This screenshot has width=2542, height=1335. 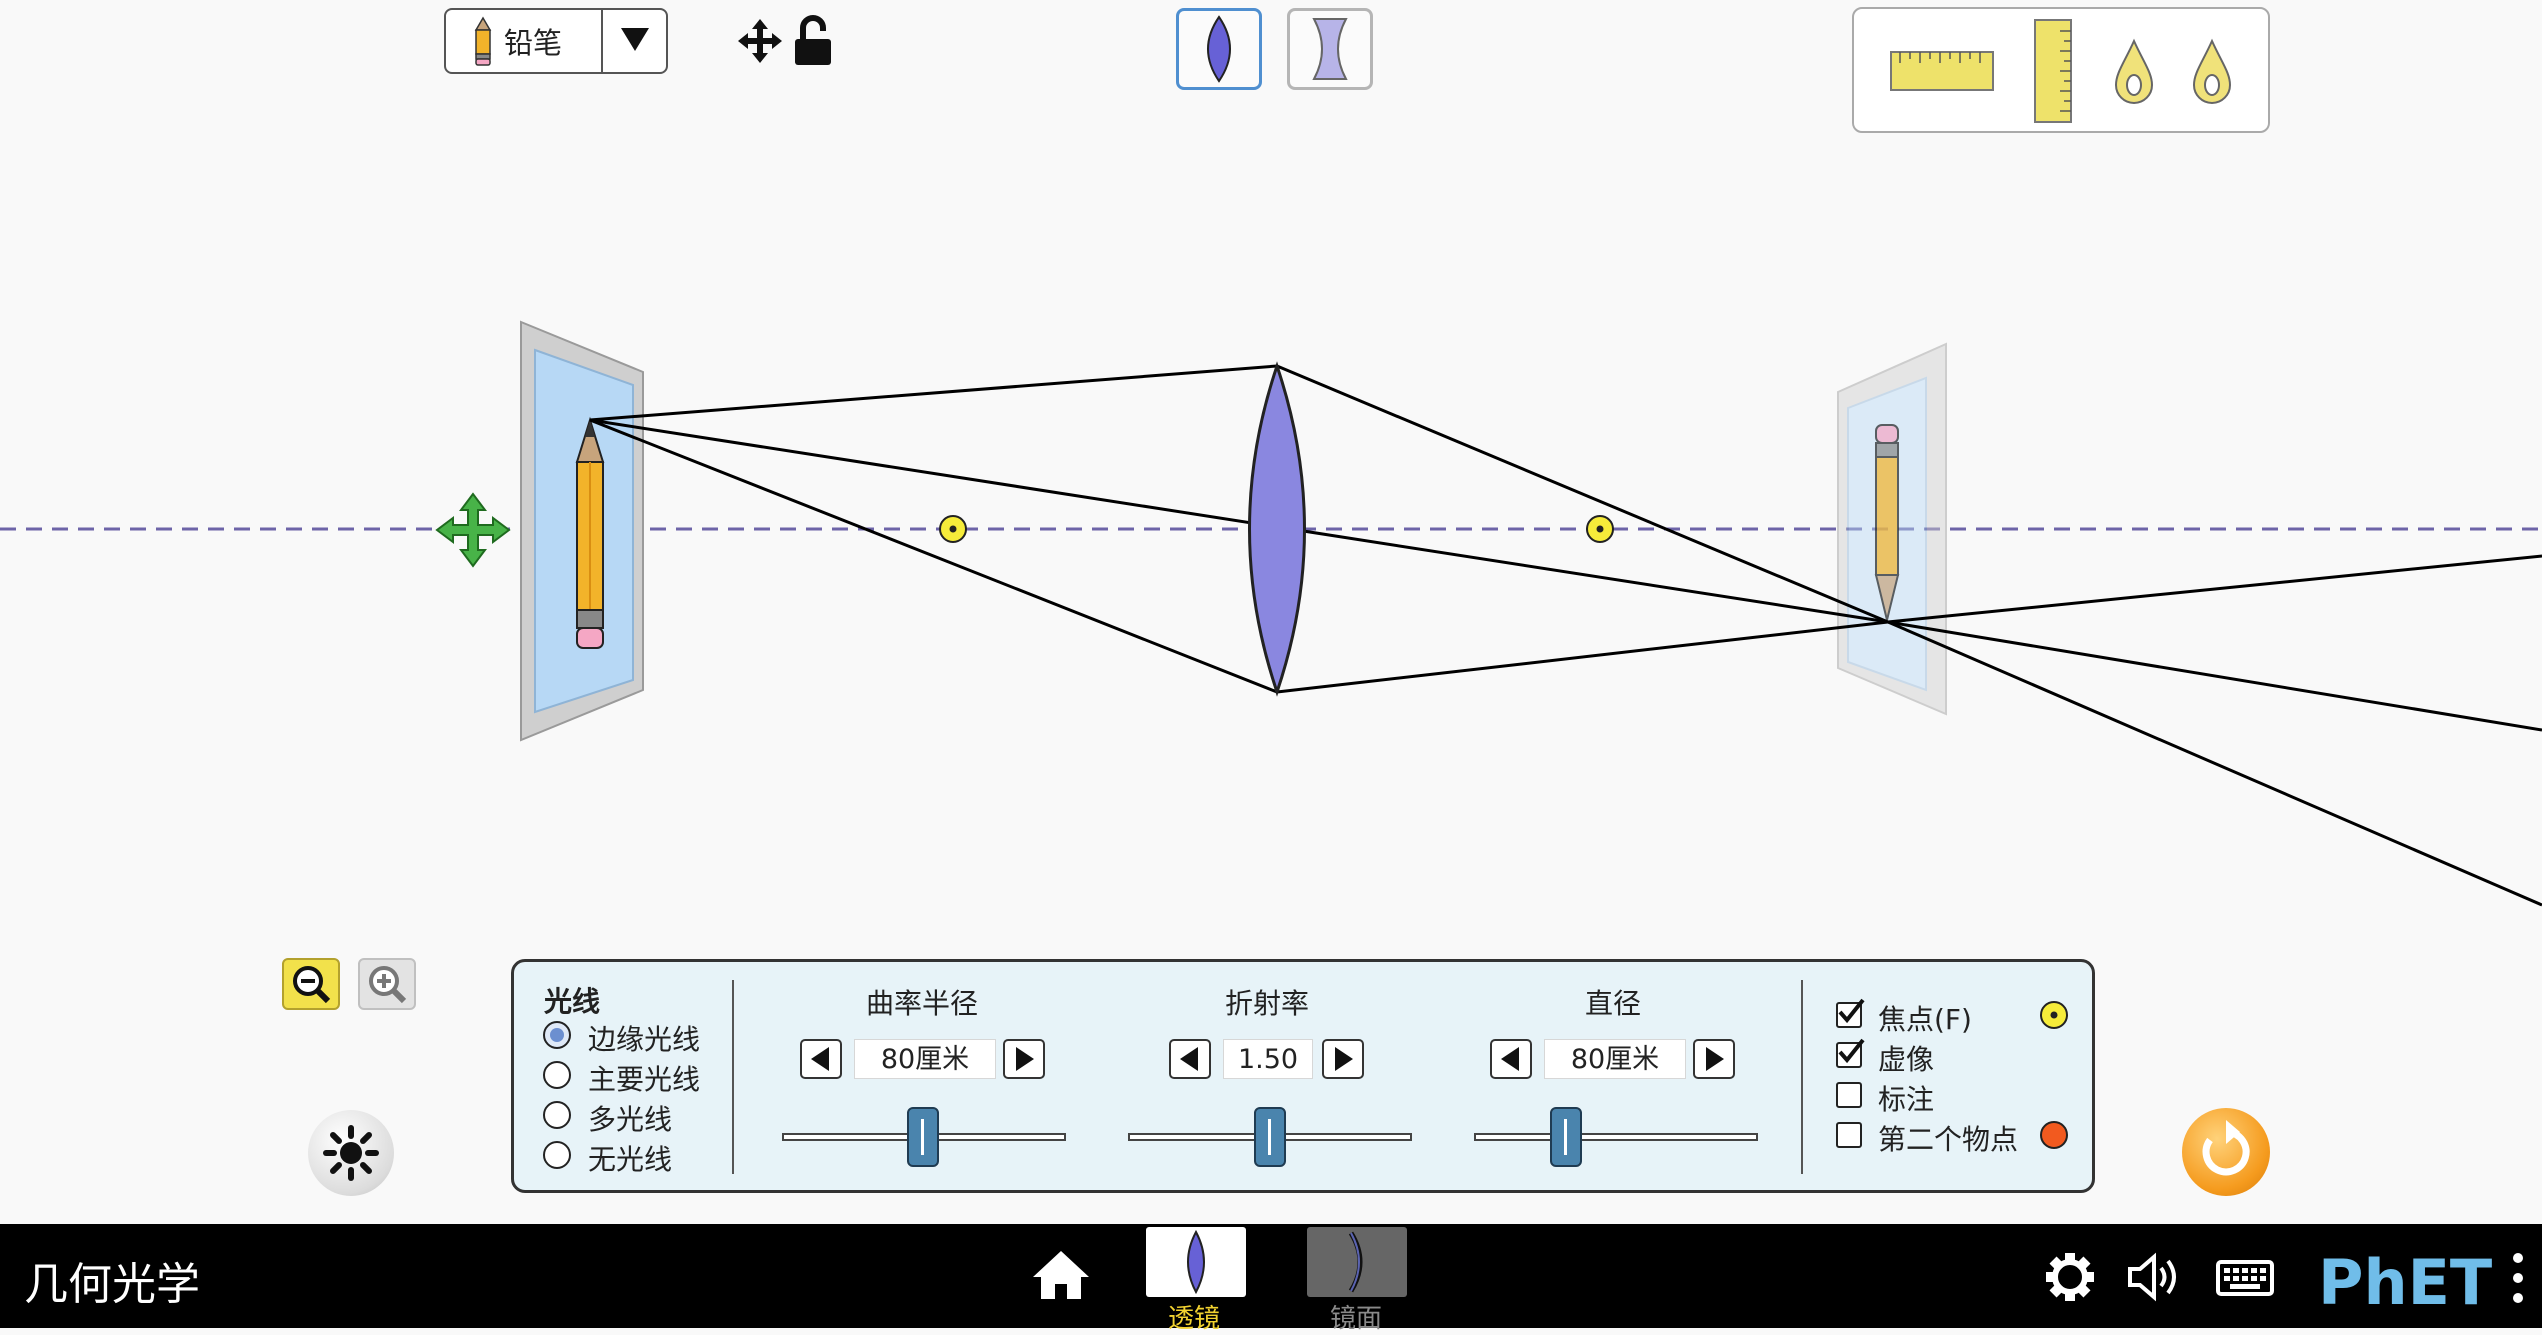 I want to click on convex-lens, so click(x=1277, y=529).